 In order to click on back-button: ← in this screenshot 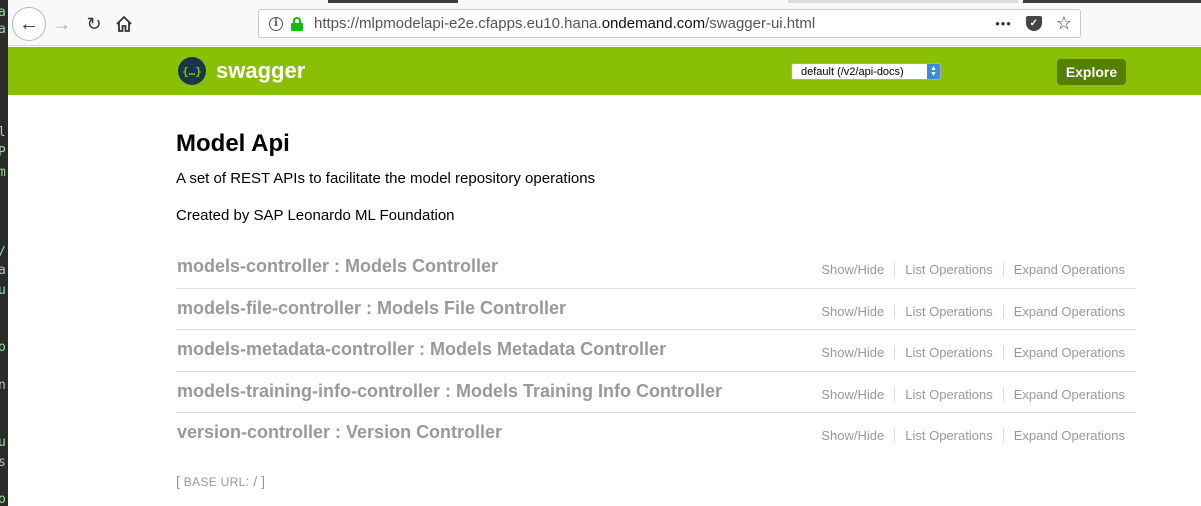, I will do `click(29, 24)`.